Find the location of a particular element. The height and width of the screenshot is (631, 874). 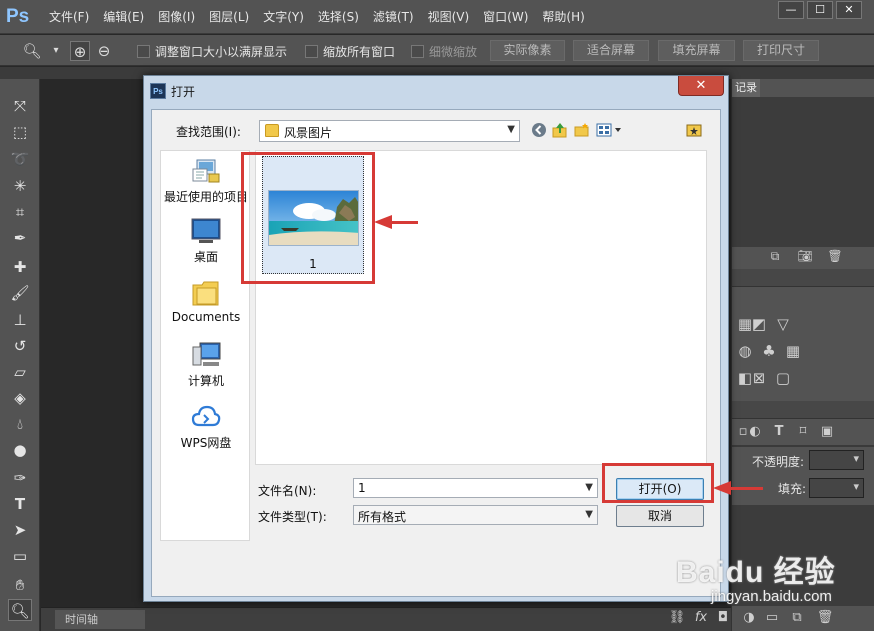

move-tool-icon: ⤧ is located at coordinates (20, 106).